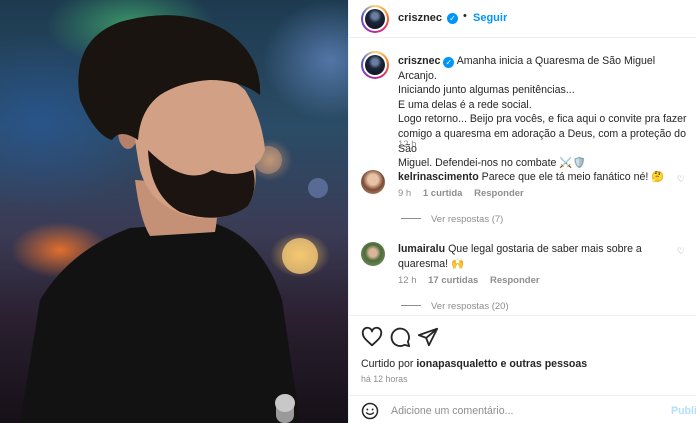 This screenshot has height=423, width=696. I want to click on view-replies-button: Ver respostas (7), so click(452, 219).